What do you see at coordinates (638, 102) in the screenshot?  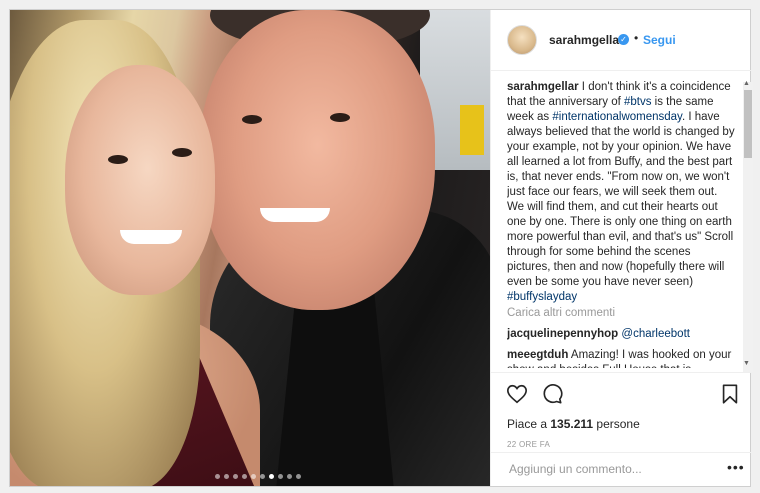 I see `hashtag-link: #btvs` at bounding box center [638, 102].